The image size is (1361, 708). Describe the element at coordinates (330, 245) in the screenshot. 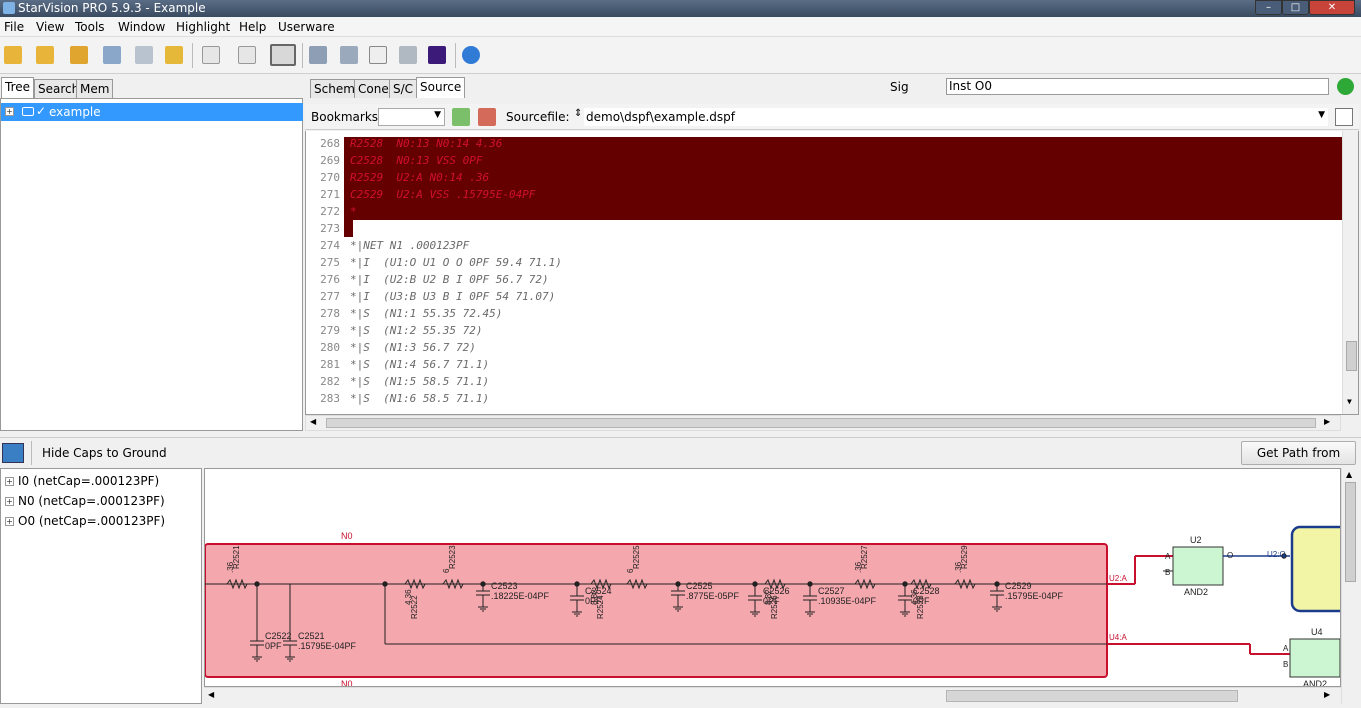

I see `line-number: 274` at that location.